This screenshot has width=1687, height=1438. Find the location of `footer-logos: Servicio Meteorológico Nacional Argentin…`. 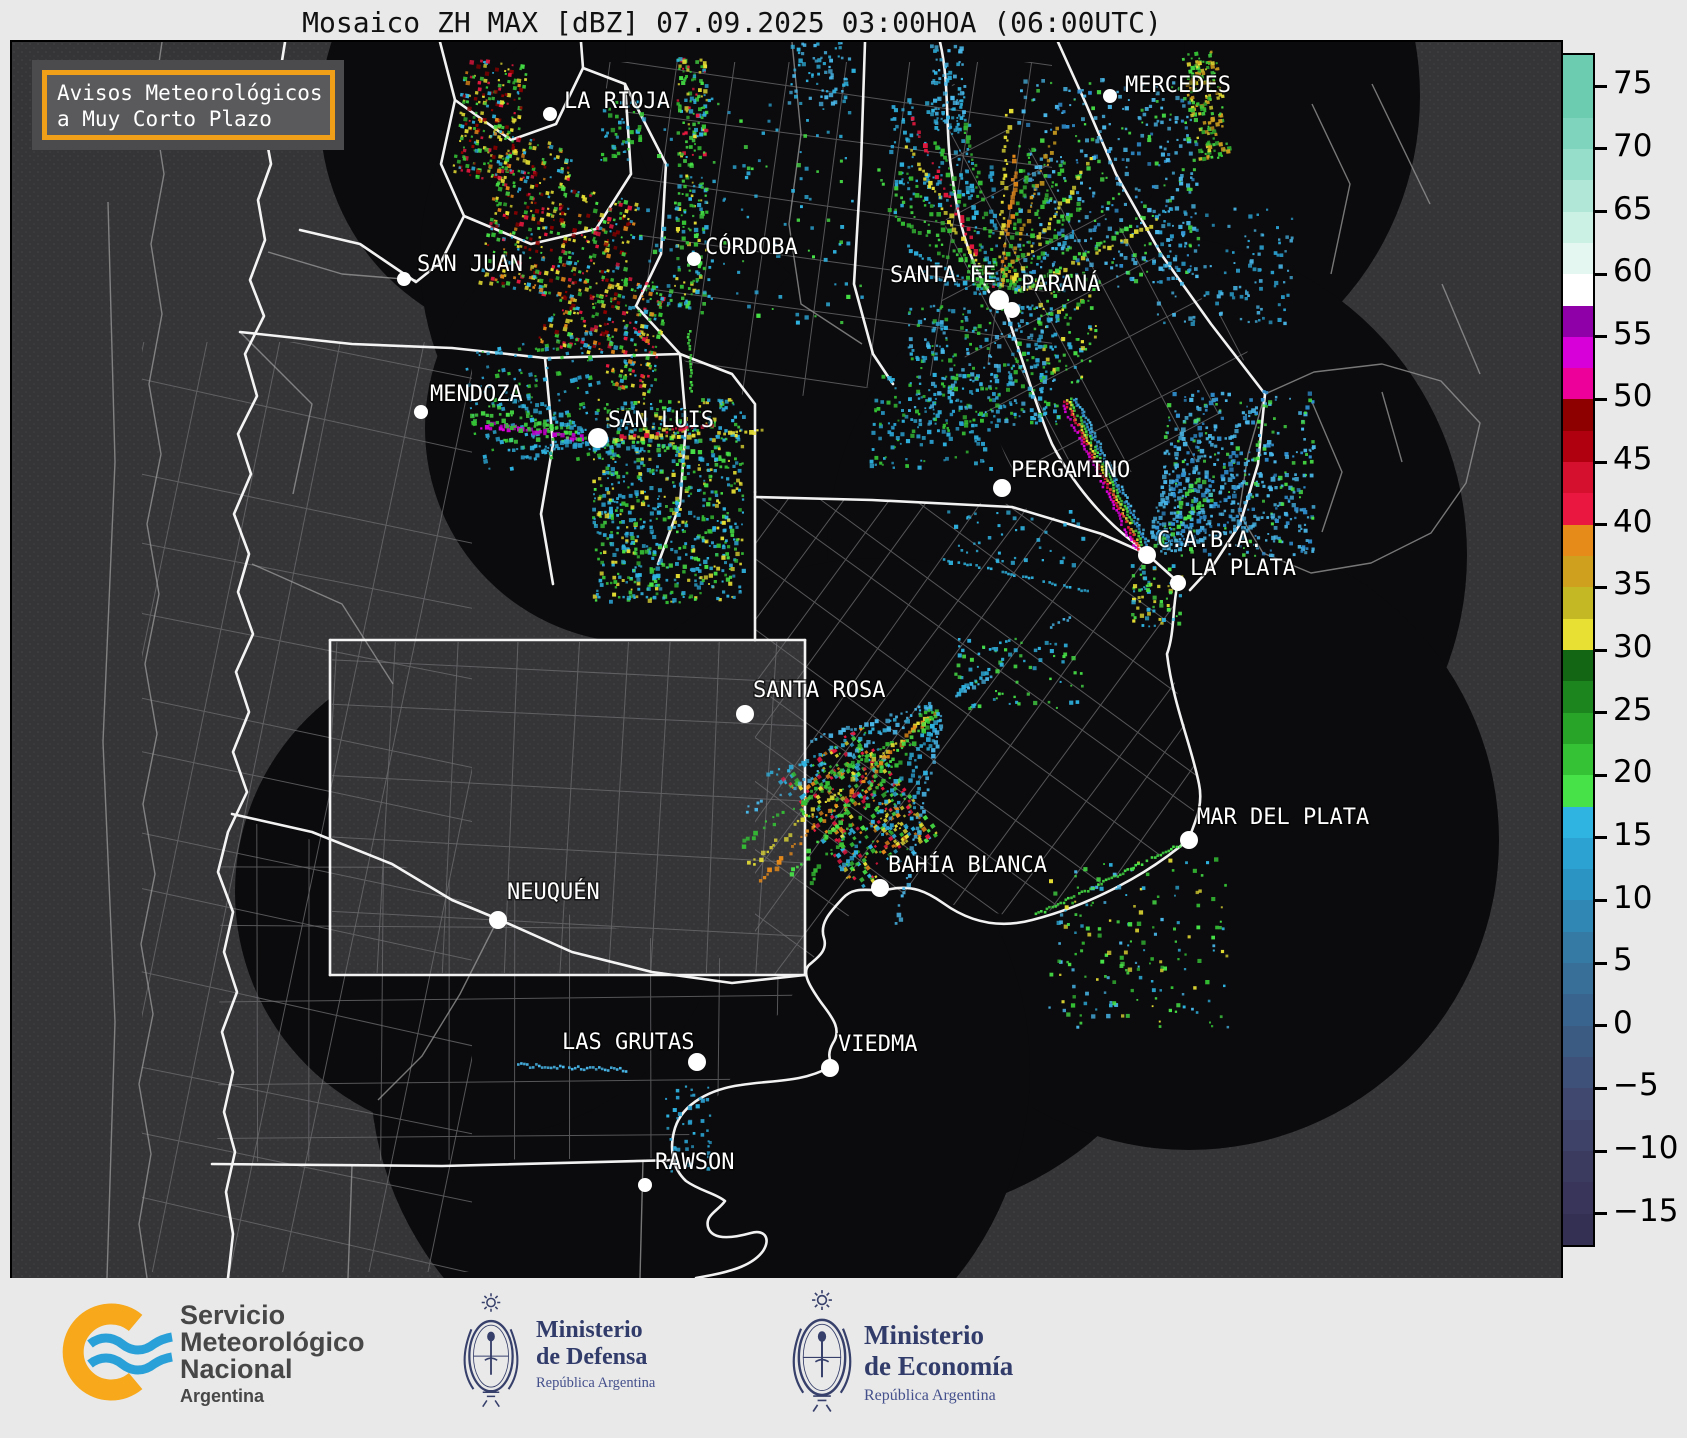

footer-logos: Servicio Meteorológico Nacional Argentin… is located at coordinates (843, 1358).